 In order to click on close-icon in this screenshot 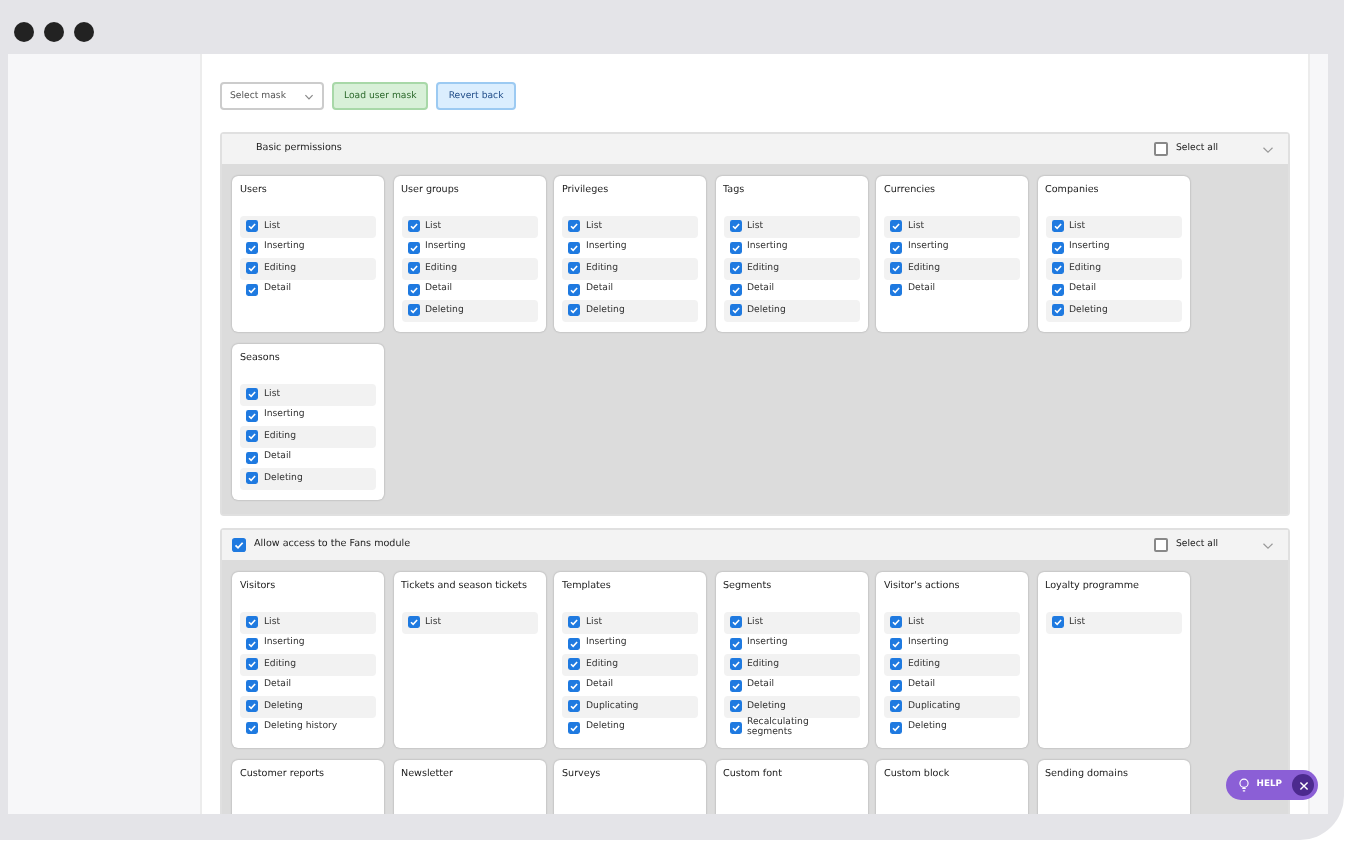, I will do `click(1303, 785)`.